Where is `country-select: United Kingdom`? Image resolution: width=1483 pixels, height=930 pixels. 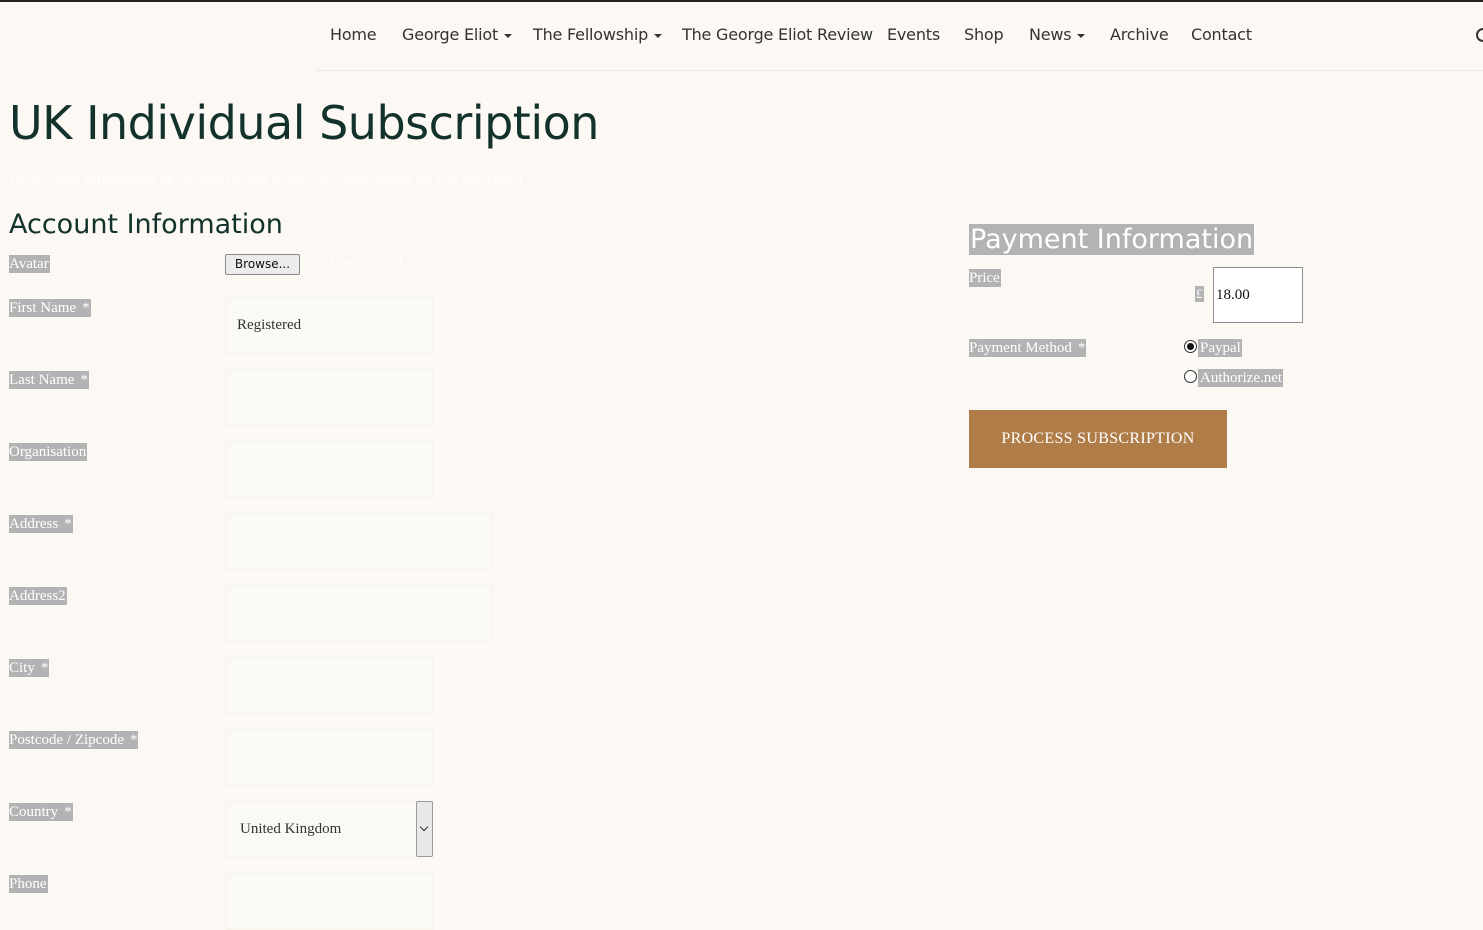
country-select: United Kingdom is located at coordinates (329, 829).